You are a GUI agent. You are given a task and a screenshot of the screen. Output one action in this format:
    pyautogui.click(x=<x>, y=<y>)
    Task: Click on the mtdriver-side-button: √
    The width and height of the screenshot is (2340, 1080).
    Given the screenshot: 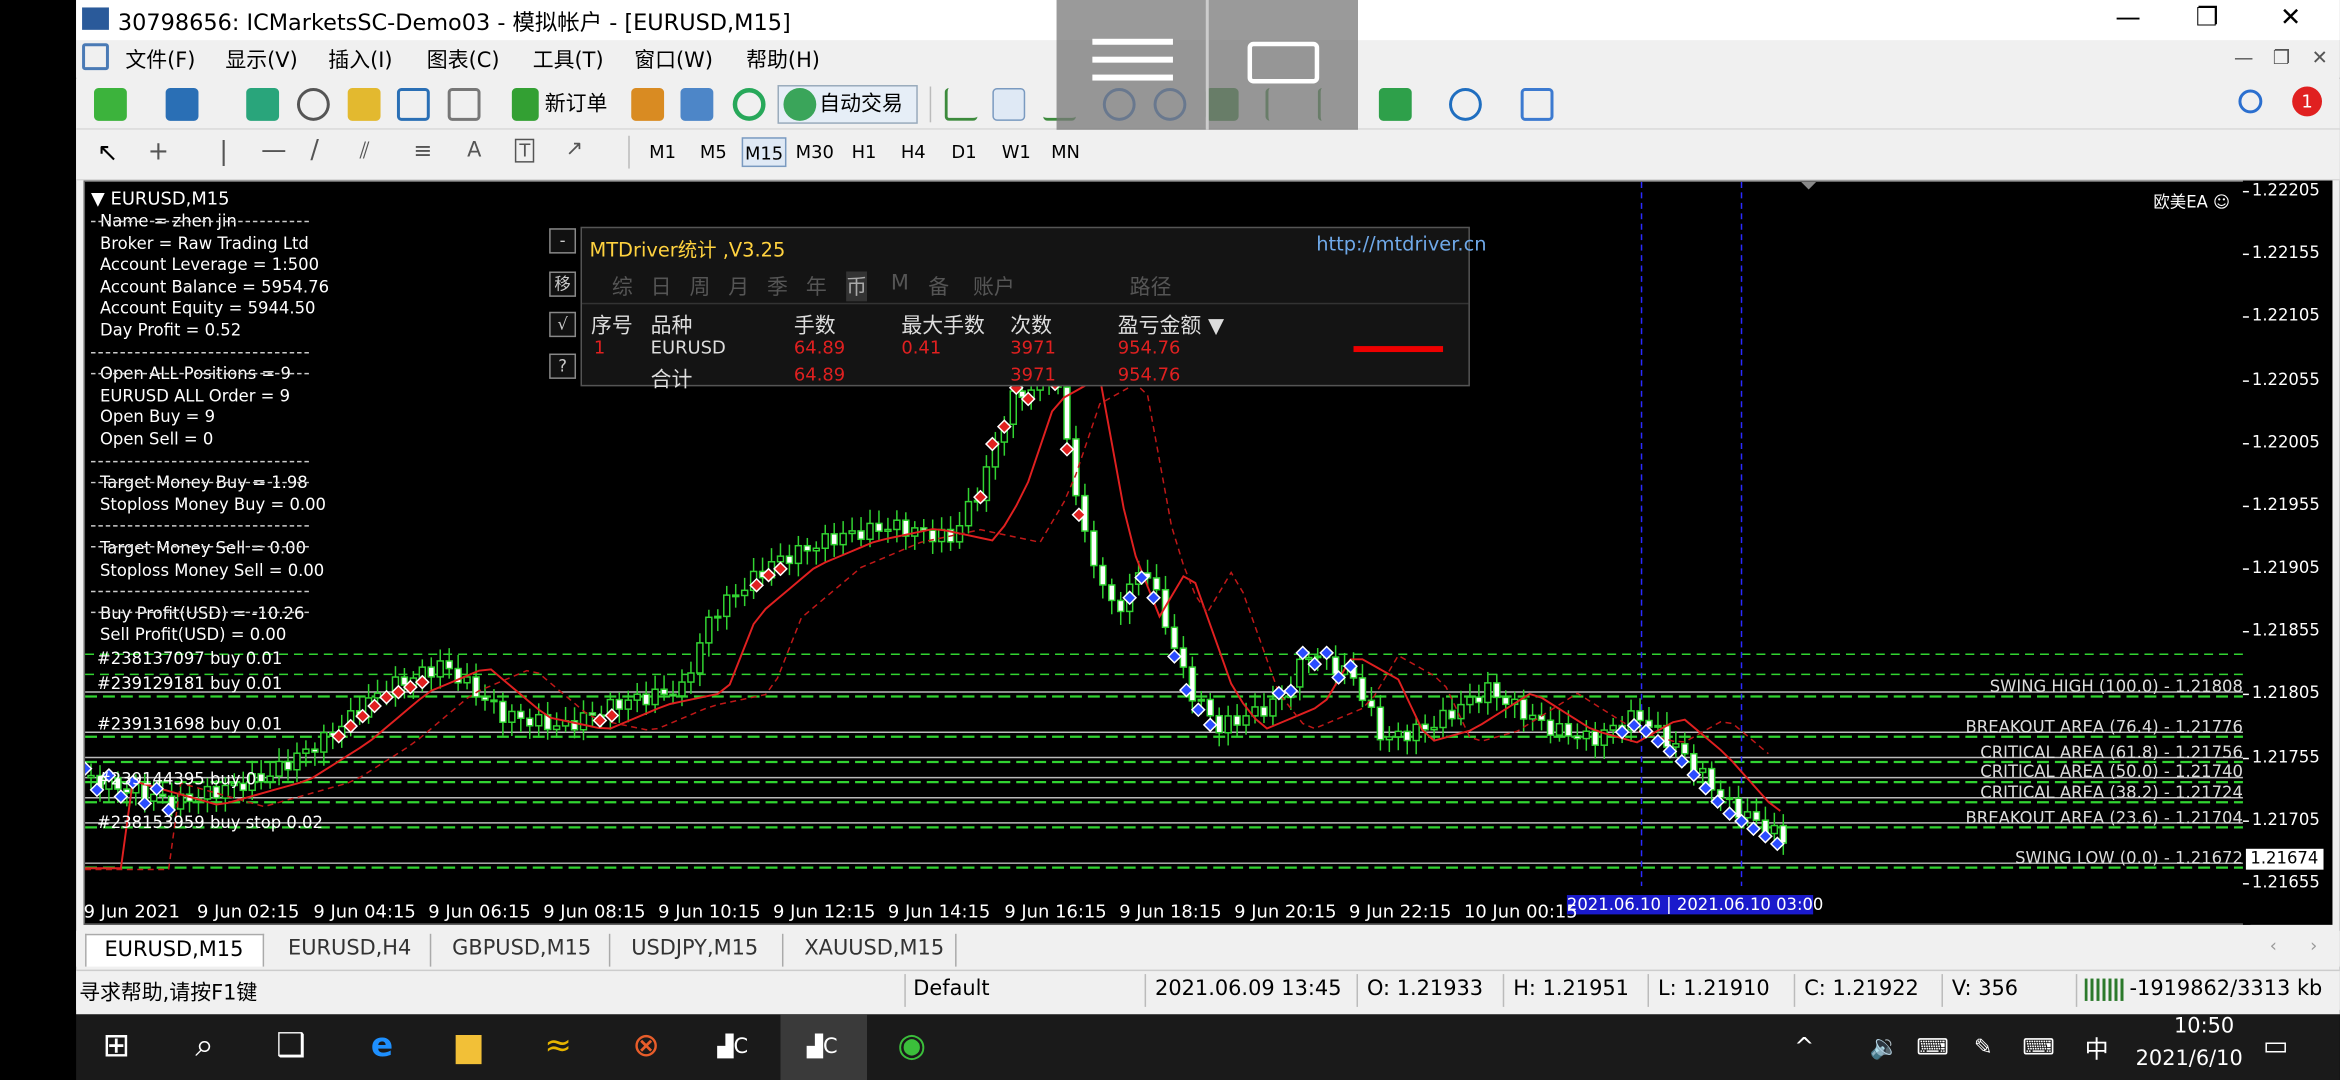 What is the action you would take?
    pyautogui.click(x=563, y=324)
    